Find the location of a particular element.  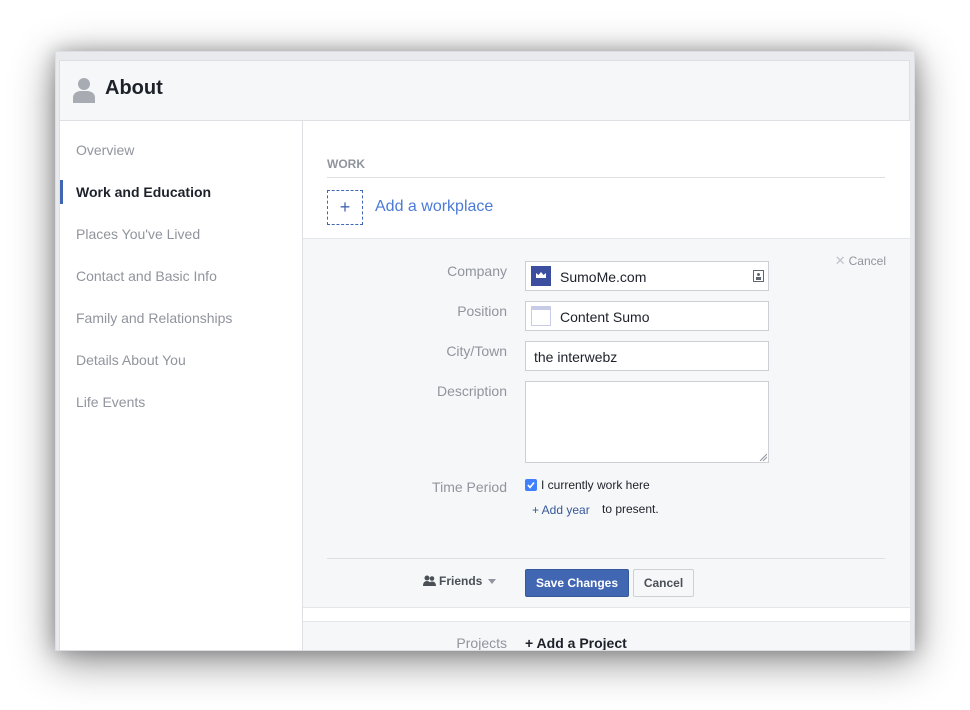

crown-icon is located at coordinates (541, 275).